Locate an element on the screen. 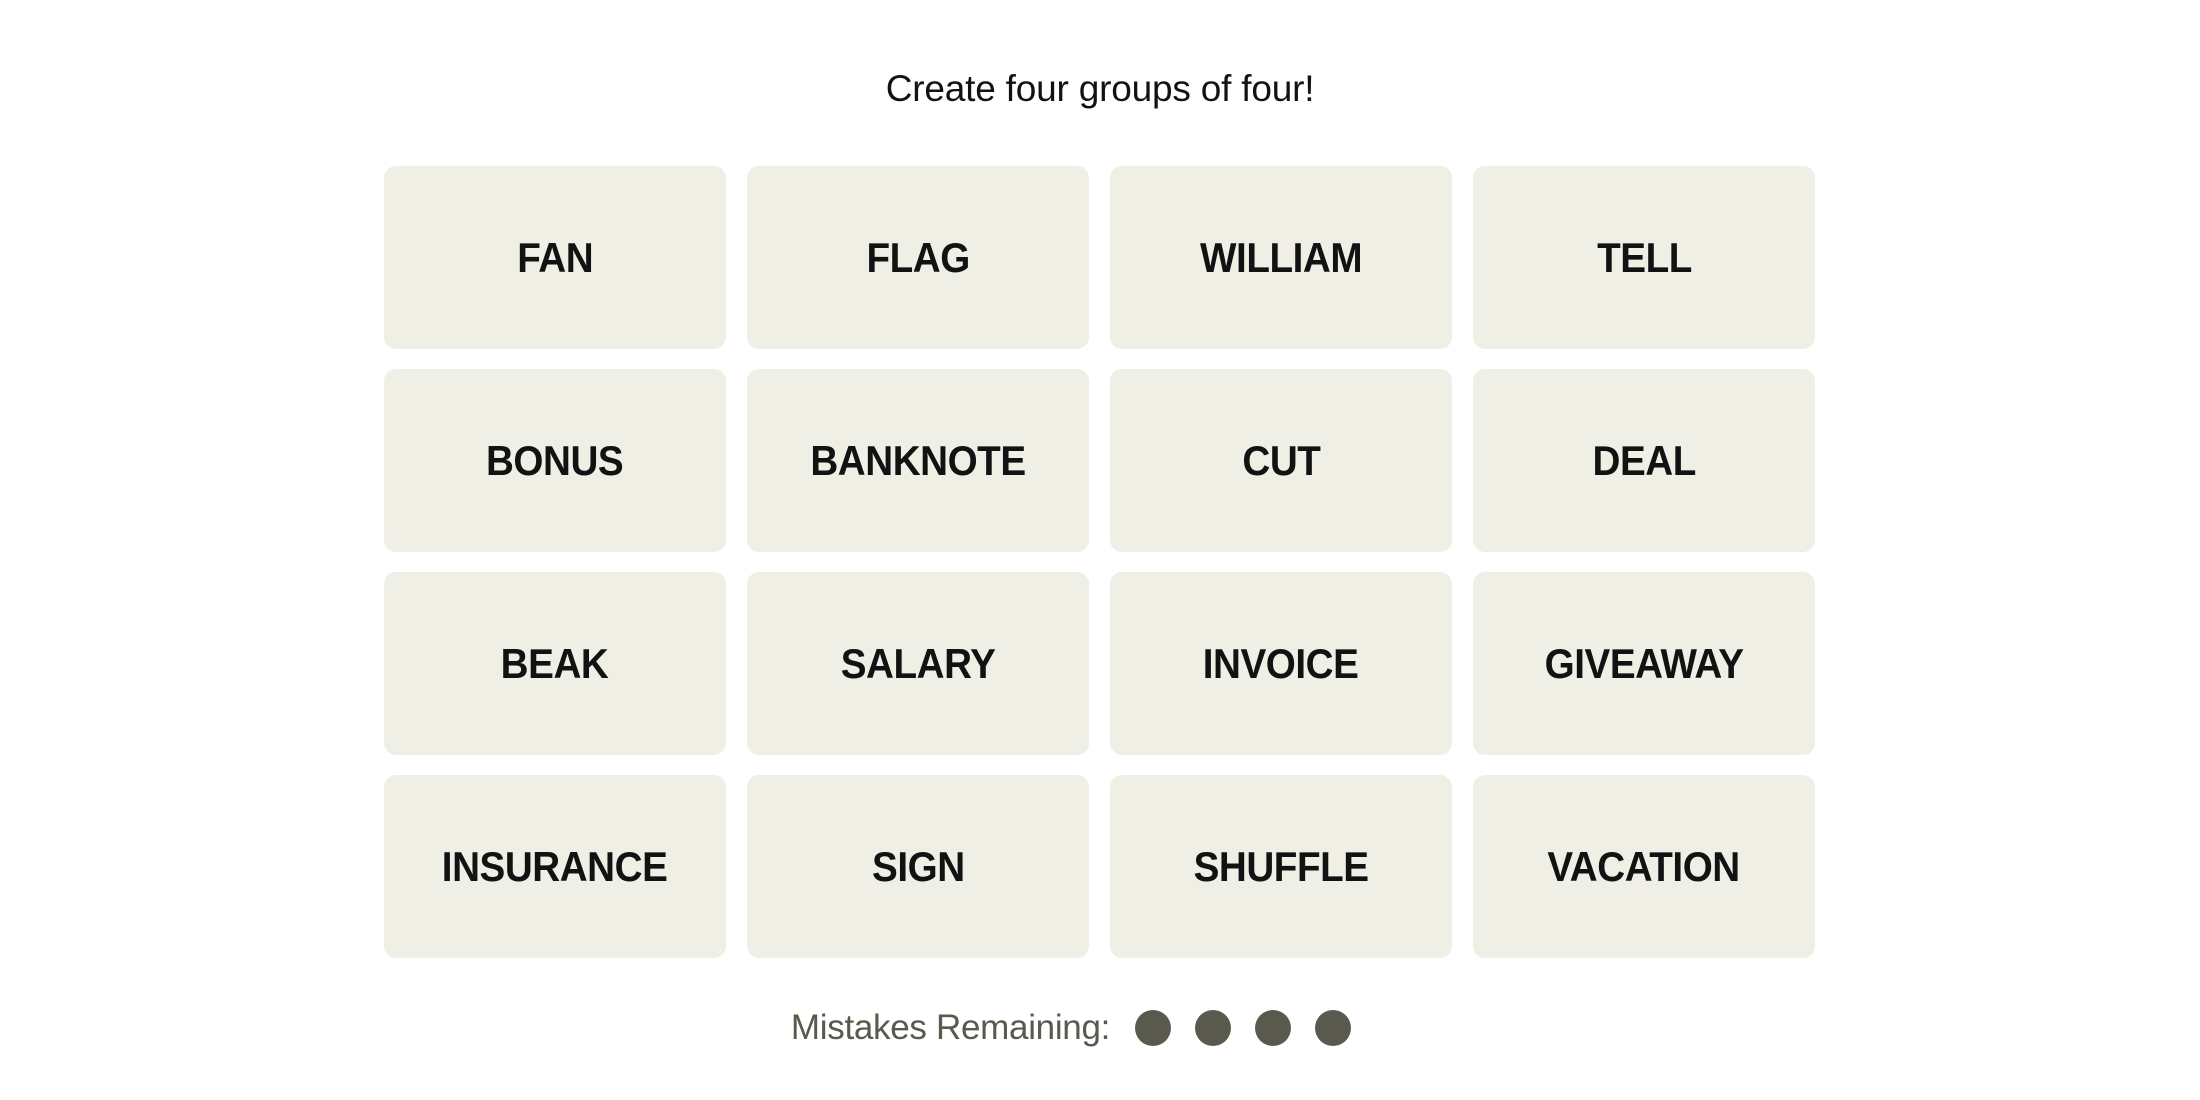 The image size is (2200, 1100). word-tile-label: FLAG is located at coordinates (918, 257).